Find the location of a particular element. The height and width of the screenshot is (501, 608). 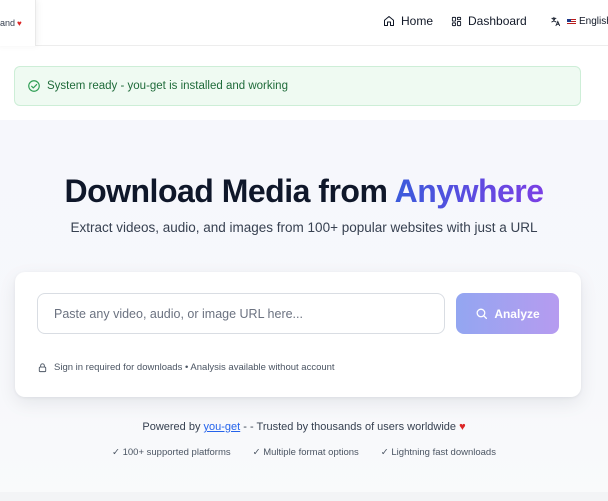

feature-item: ✓ Multiple format options is located at coordinates (305, 452).